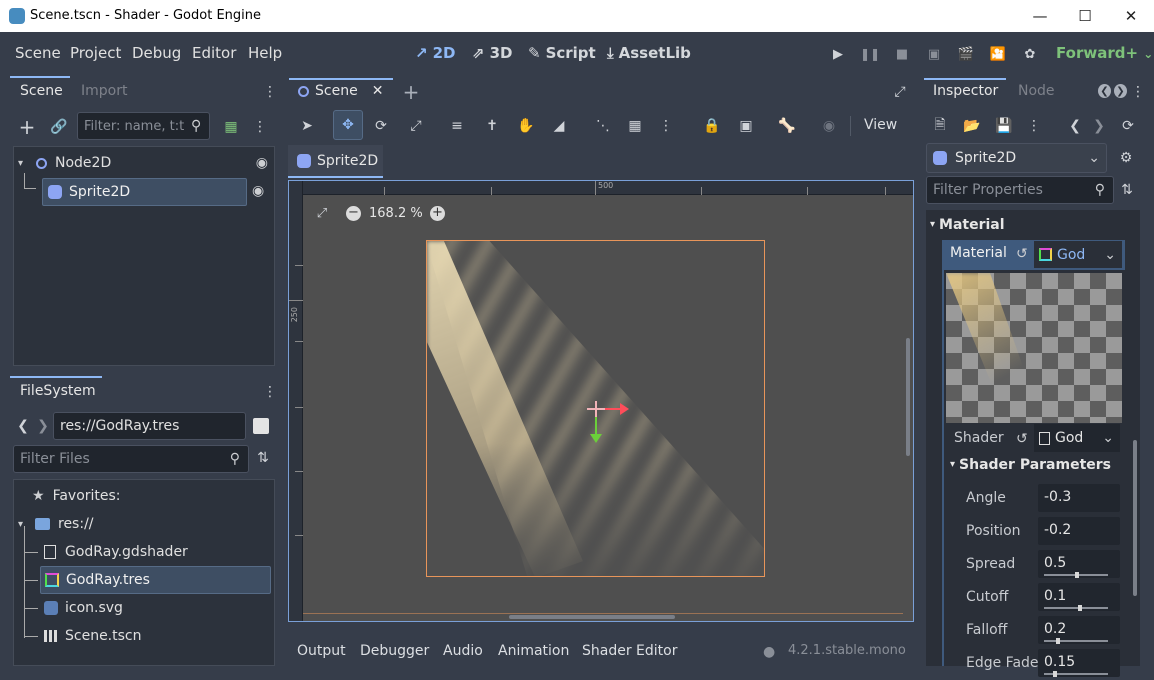 This screenshot has width=1154, height=680. I want to click on bottom-tab-animation: Animation, so click(533, 651).